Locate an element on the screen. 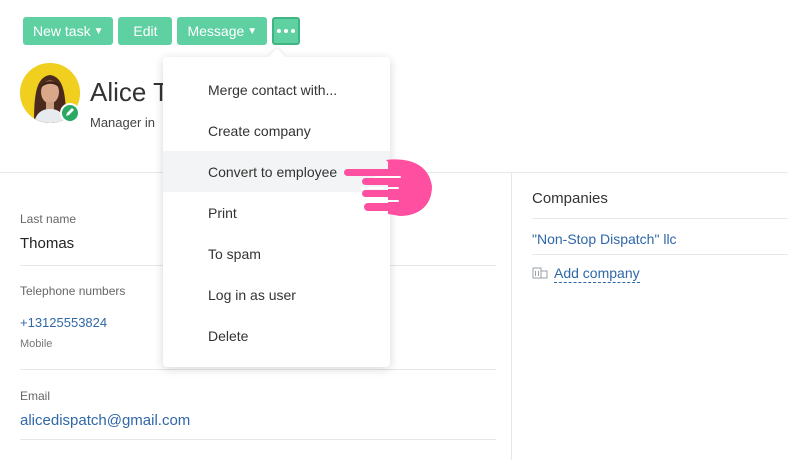 The width and height of the screenshot is (788, 460). menu-item-label: Convert to employee is located at coordinates (273, 171).